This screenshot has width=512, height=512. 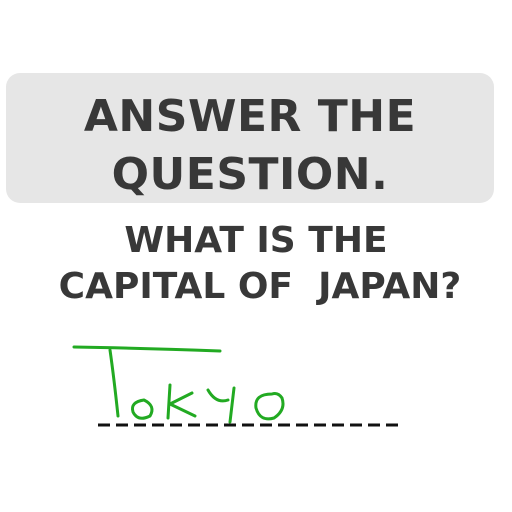 I want to click on stroke-y-right, so click(x=232, y=405).